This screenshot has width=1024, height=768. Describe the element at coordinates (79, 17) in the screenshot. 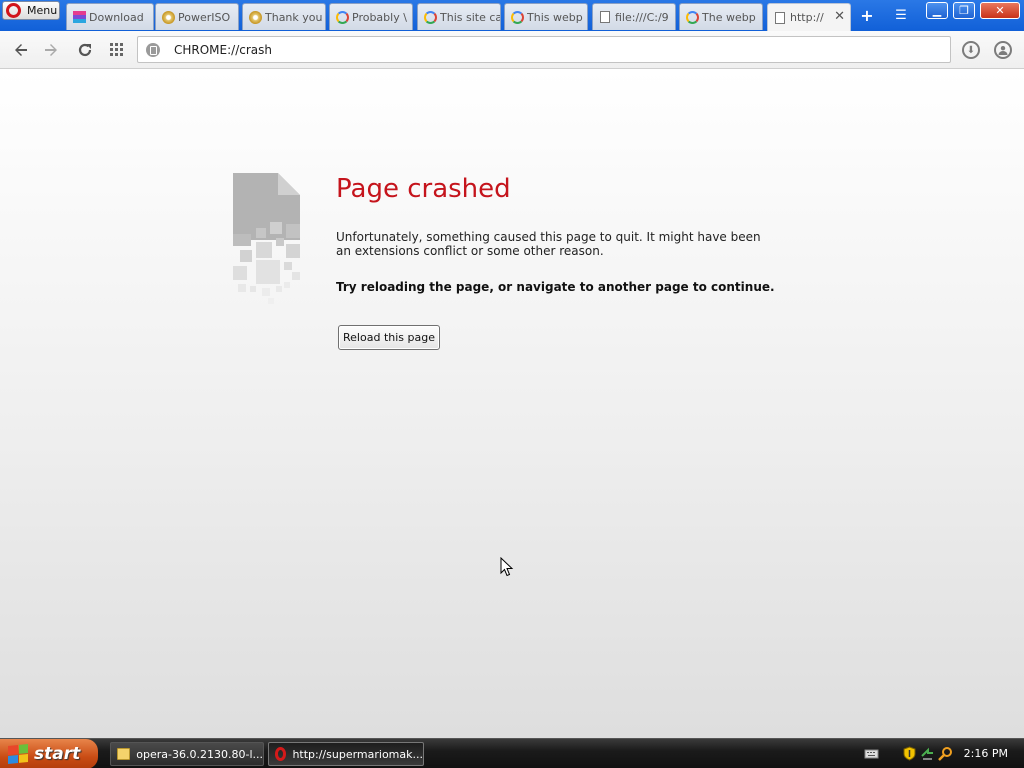

I see `download-favicon-icon` at that location.